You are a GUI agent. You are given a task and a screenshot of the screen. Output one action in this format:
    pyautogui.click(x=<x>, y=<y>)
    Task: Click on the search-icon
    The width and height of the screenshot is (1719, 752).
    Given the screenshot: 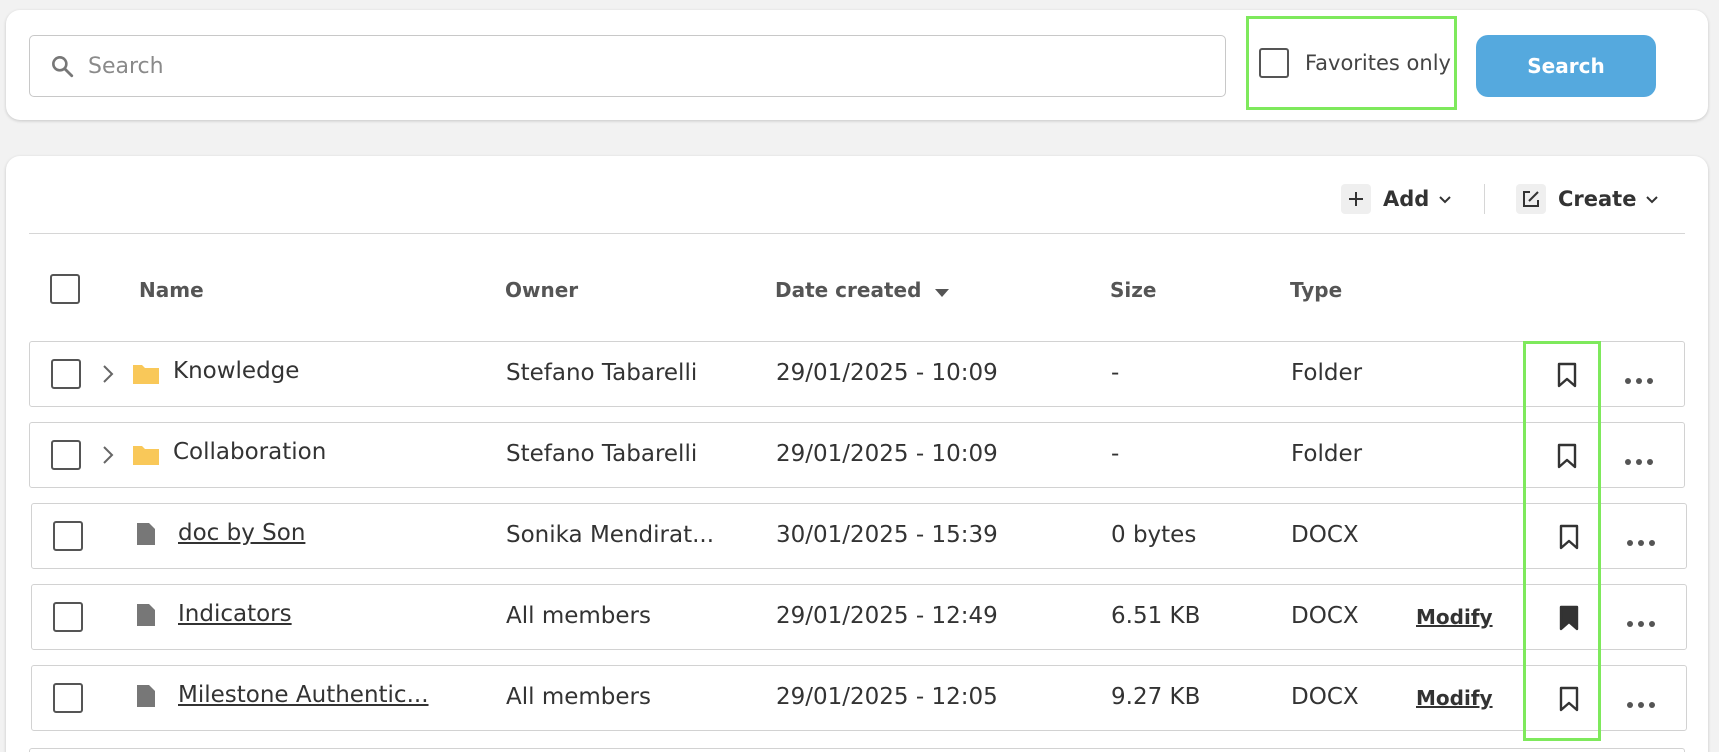 What is the action you would take?
    pyautogui.click(x=62, y=66)
    